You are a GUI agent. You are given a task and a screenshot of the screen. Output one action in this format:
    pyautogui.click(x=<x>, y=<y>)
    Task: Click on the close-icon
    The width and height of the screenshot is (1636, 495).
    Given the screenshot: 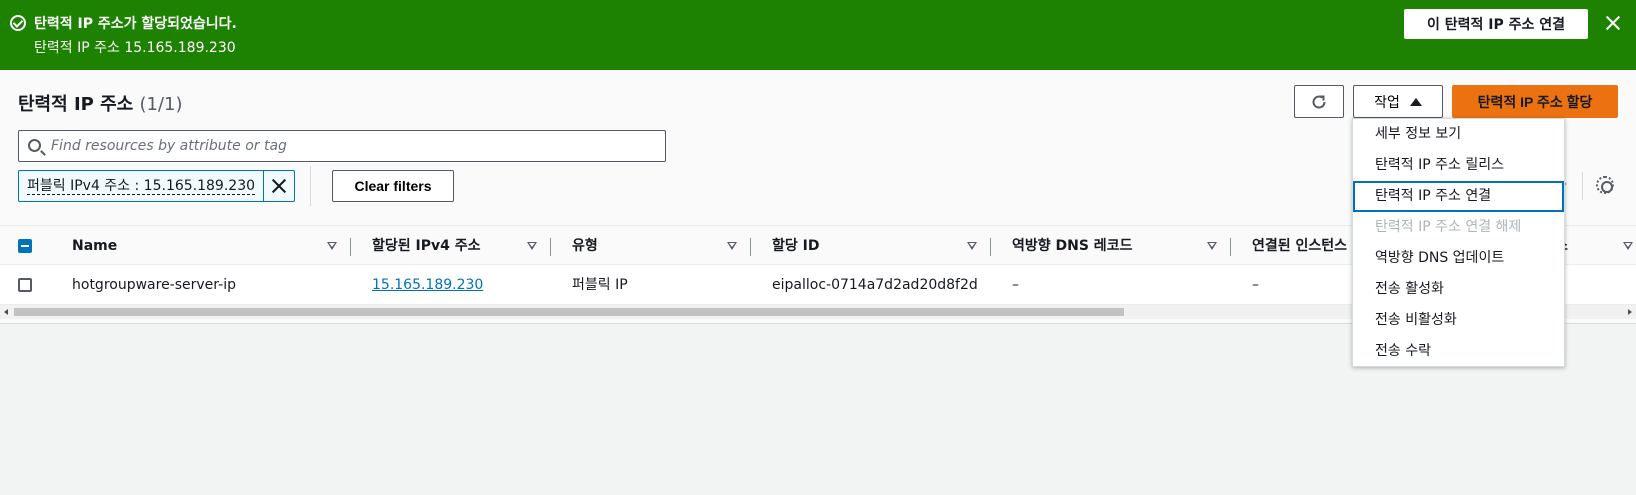 What is the action you would take?
    pyautogui.click(x=1613, y=23)
    